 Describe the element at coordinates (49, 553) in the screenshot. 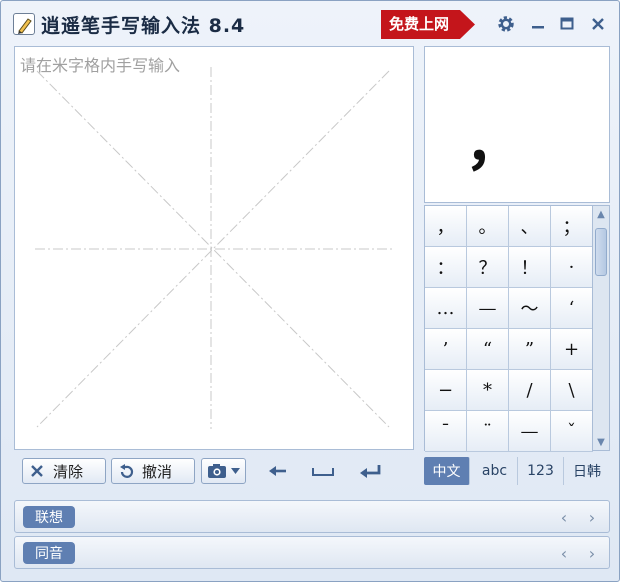

I see `homophone-label: 同音` at that location.